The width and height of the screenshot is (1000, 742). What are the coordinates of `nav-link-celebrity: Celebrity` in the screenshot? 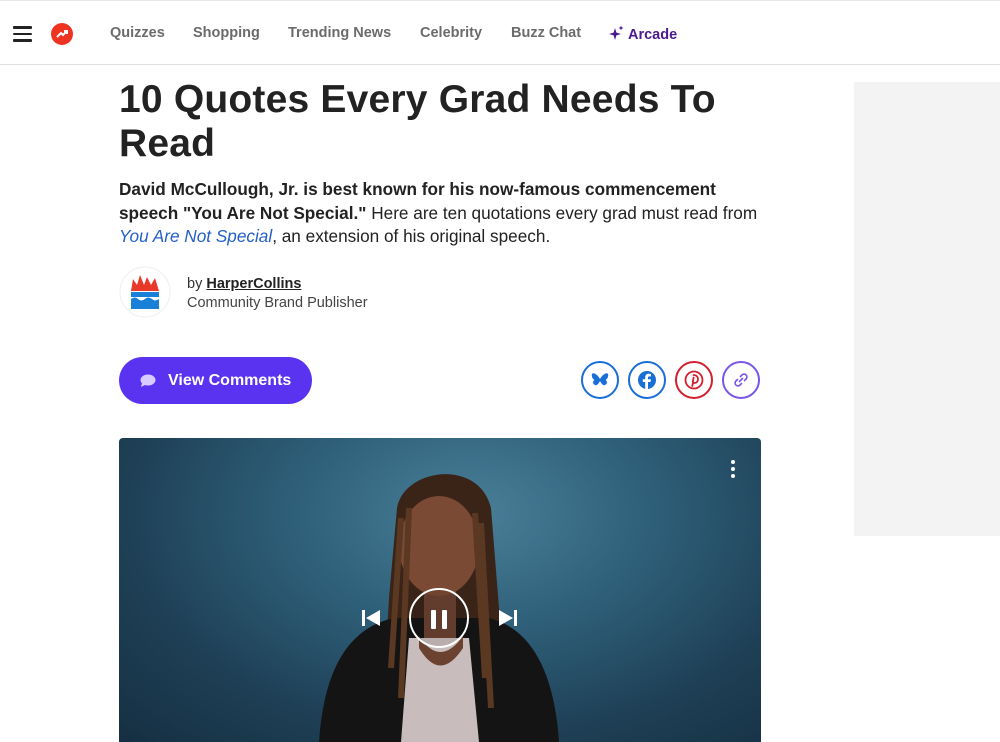 It's located at (451, 33).